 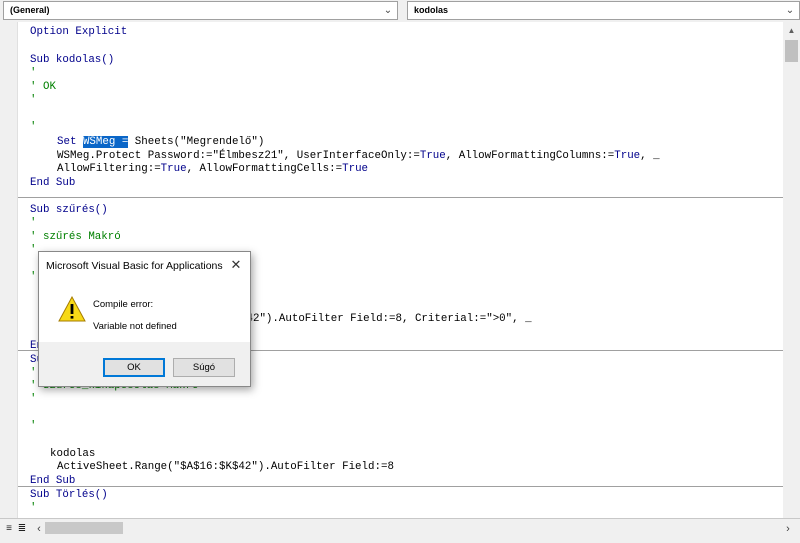 What do you see at coordinates (53, 183) in the screenshot?
I see `end-sub-line: End Sub` at bounding box center [53, 183].